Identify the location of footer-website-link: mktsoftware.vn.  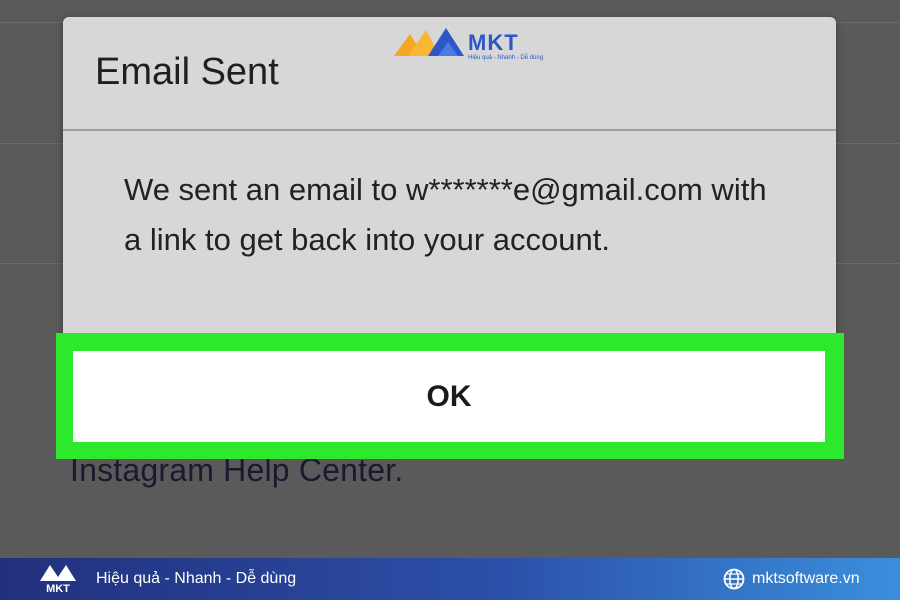
(806, 579).